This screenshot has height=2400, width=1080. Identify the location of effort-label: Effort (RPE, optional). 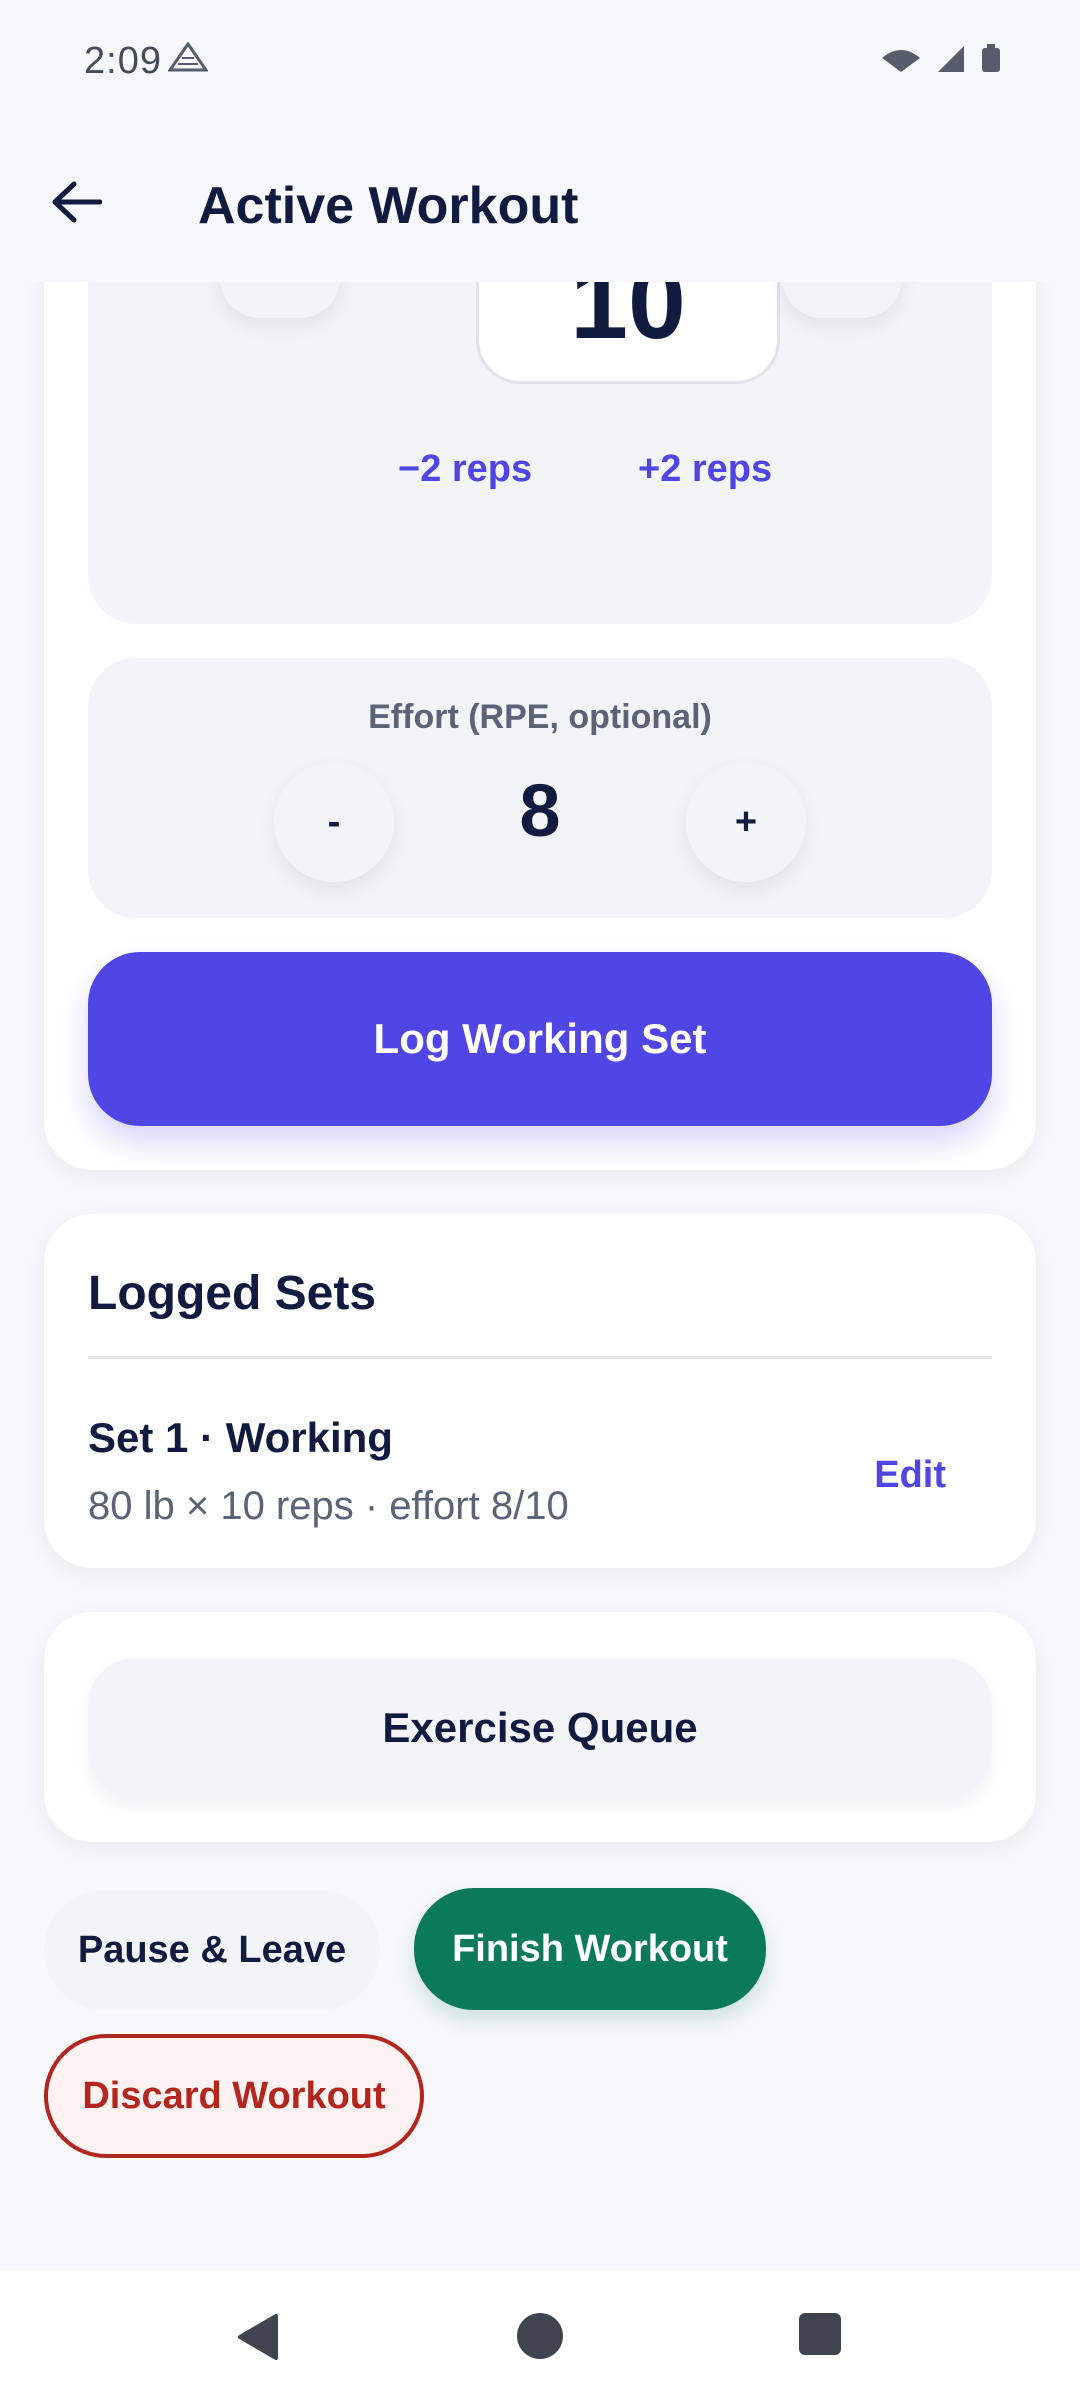
(540, 717).